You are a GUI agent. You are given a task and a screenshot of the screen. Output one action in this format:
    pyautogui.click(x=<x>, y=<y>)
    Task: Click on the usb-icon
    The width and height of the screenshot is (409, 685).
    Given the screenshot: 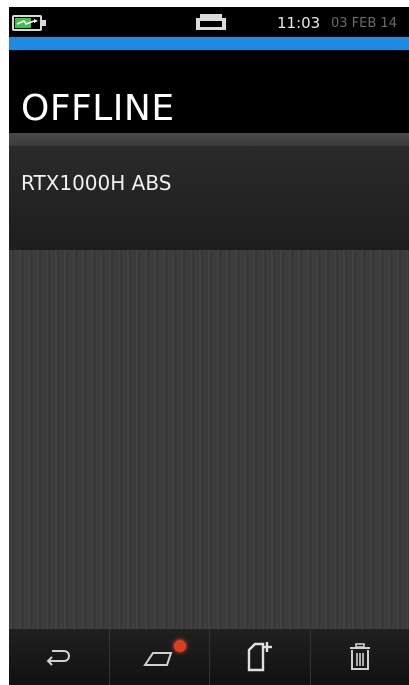 What is the action you would take?
    pyautogui.click(x=211, y=22)
    